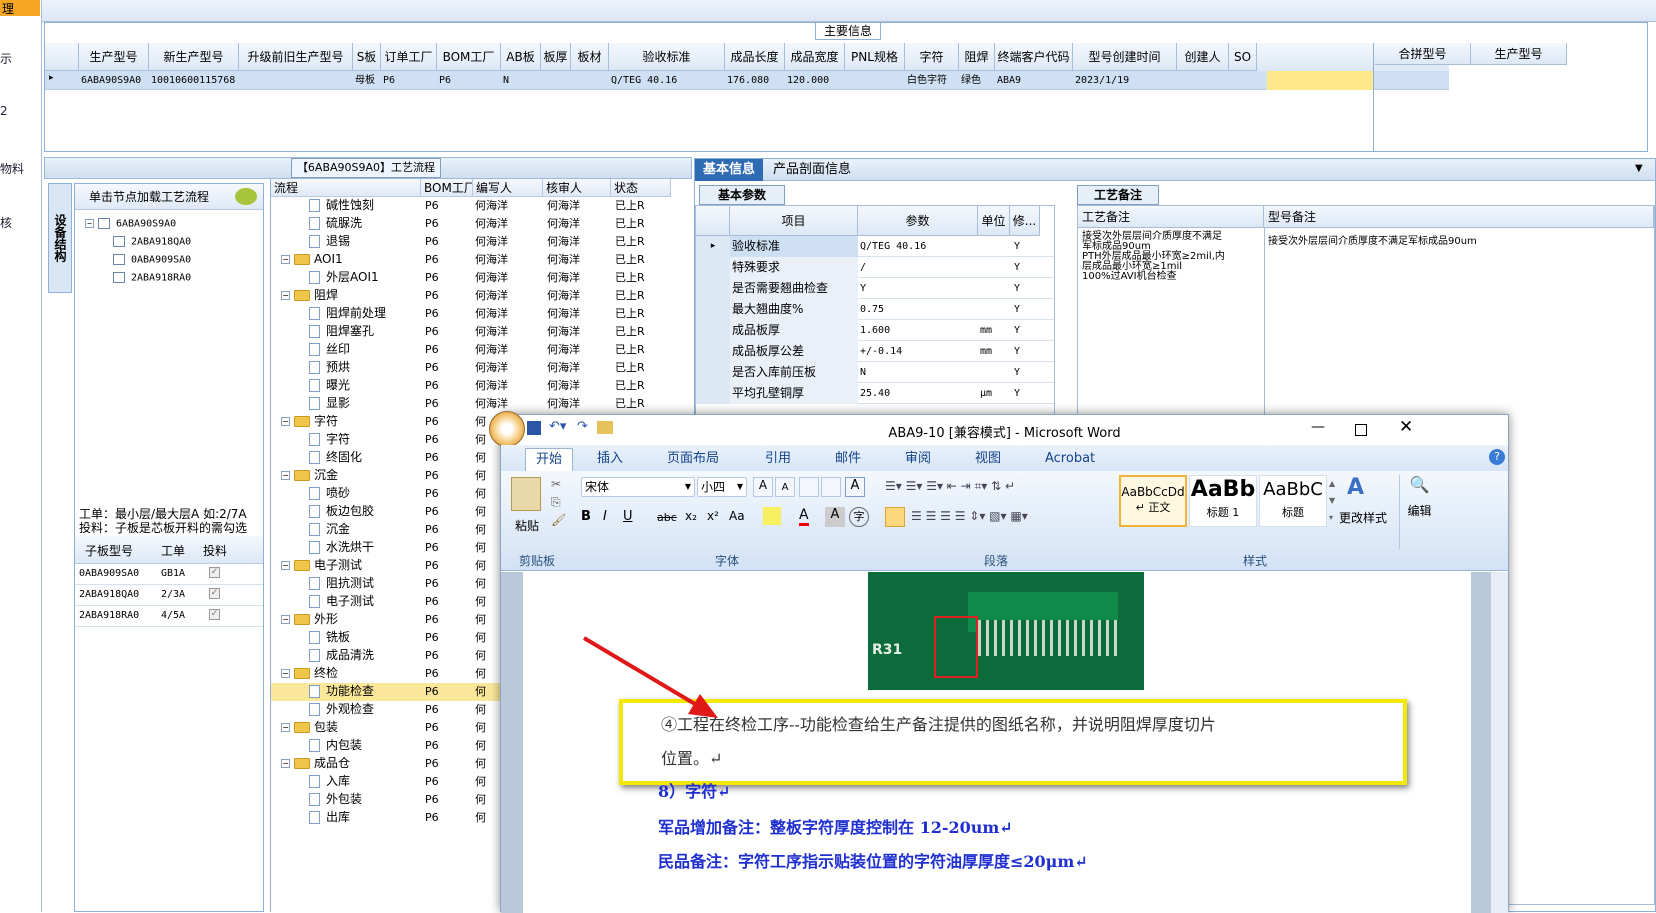  What do you see at coordinates (688, 487) in the screenshot?
I see `chevron-down-icon: ▼` at bounding box center [688, 487].